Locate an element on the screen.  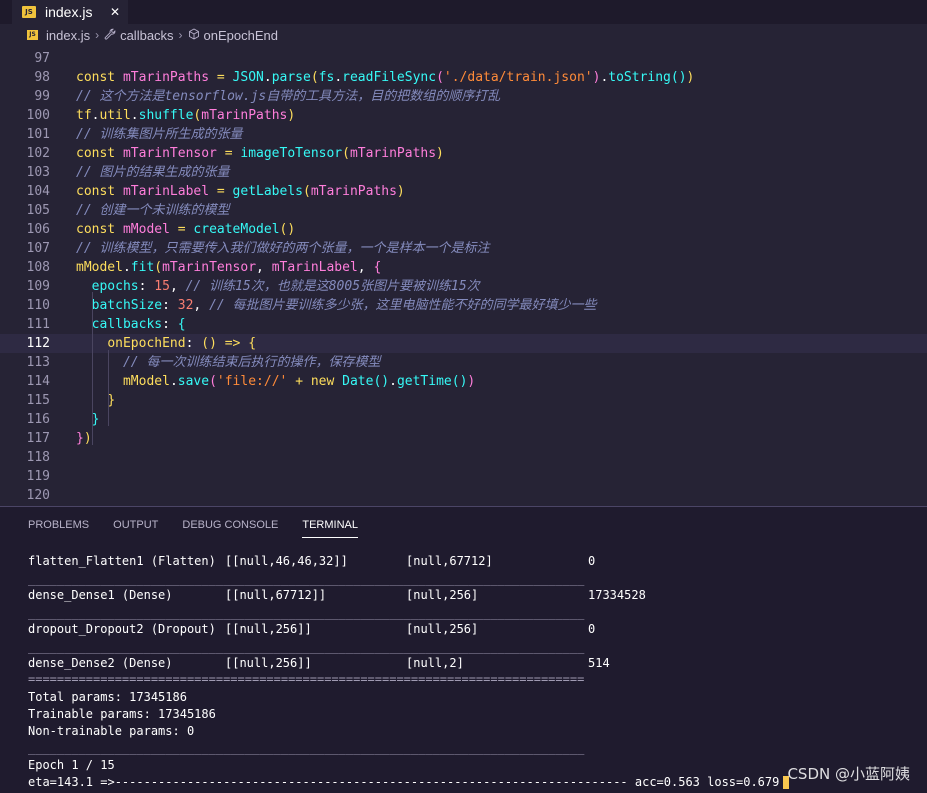
code-token: // 训练15次，也就是这8005张图片要被训练15次 is located at coordinates (332, 286).